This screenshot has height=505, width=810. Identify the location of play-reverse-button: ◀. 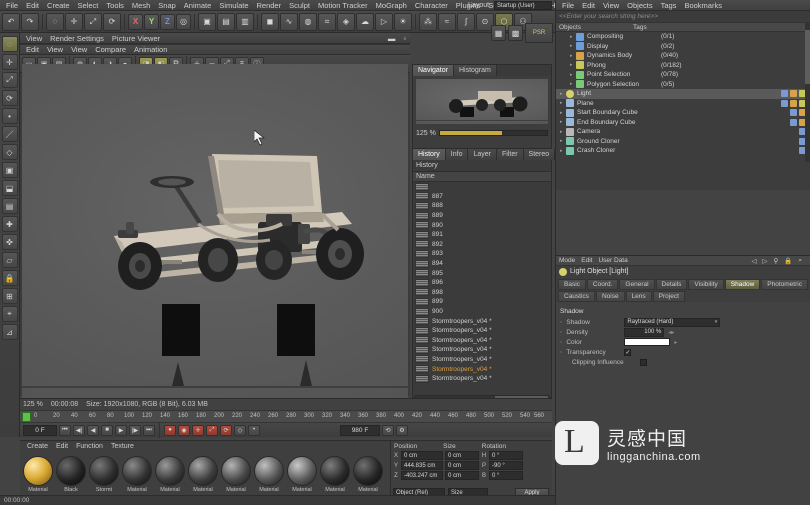
(93, 430).